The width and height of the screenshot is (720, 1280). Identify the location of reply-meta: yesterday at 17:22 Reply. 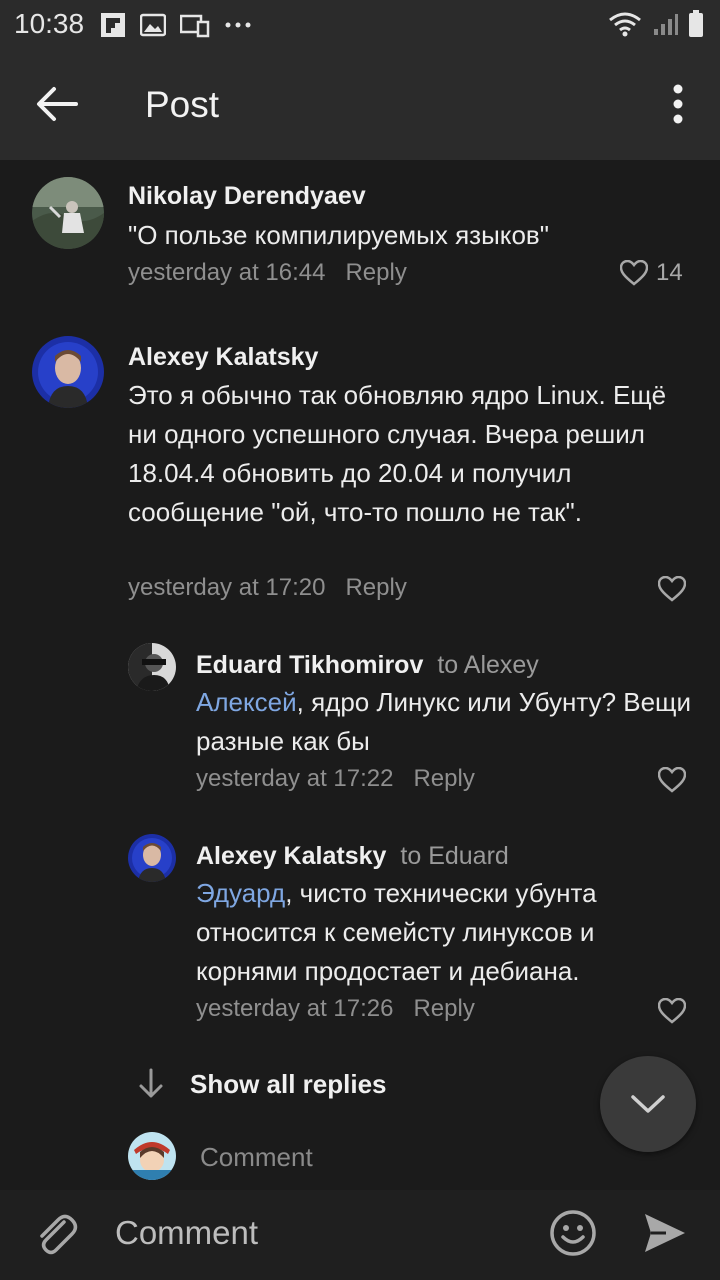
(335, 779).